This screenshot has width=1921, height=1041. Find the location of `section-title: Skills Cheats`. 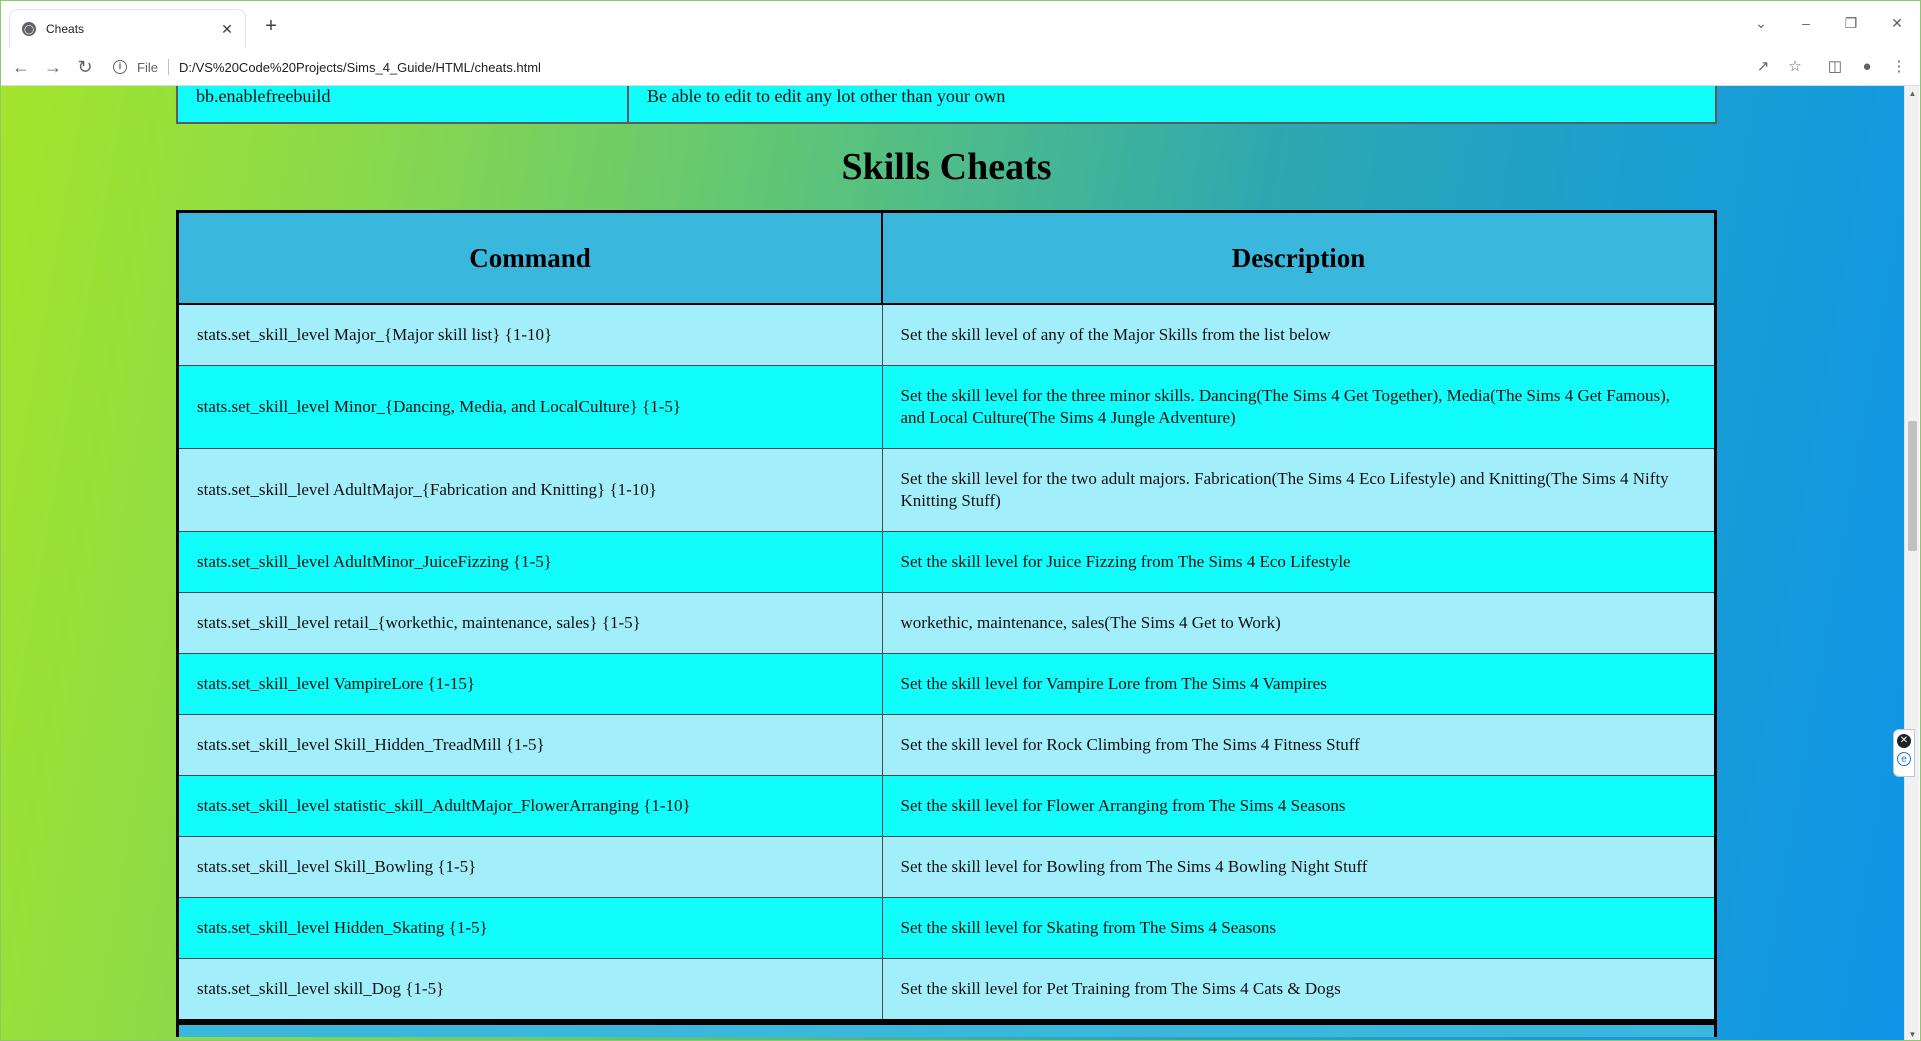

section-title: Skills Cheats is located at coordinates (946, 167).